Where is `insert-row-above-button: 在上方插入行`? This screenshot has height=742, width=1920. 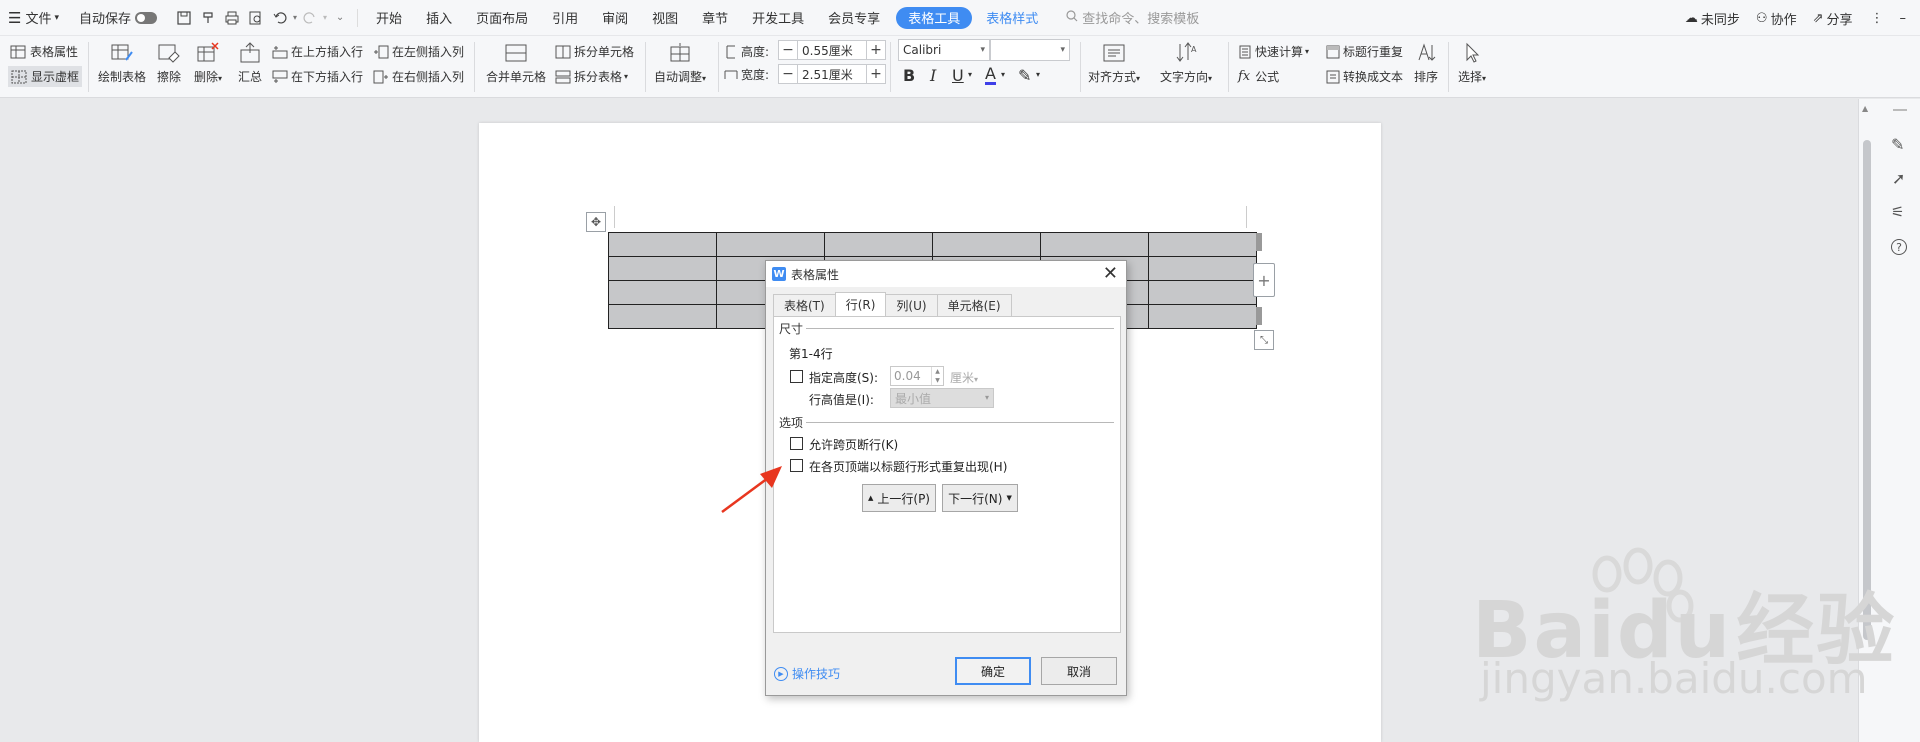
insert-row-above-button: 在上方插入行 is located at coordinates (317, 51).